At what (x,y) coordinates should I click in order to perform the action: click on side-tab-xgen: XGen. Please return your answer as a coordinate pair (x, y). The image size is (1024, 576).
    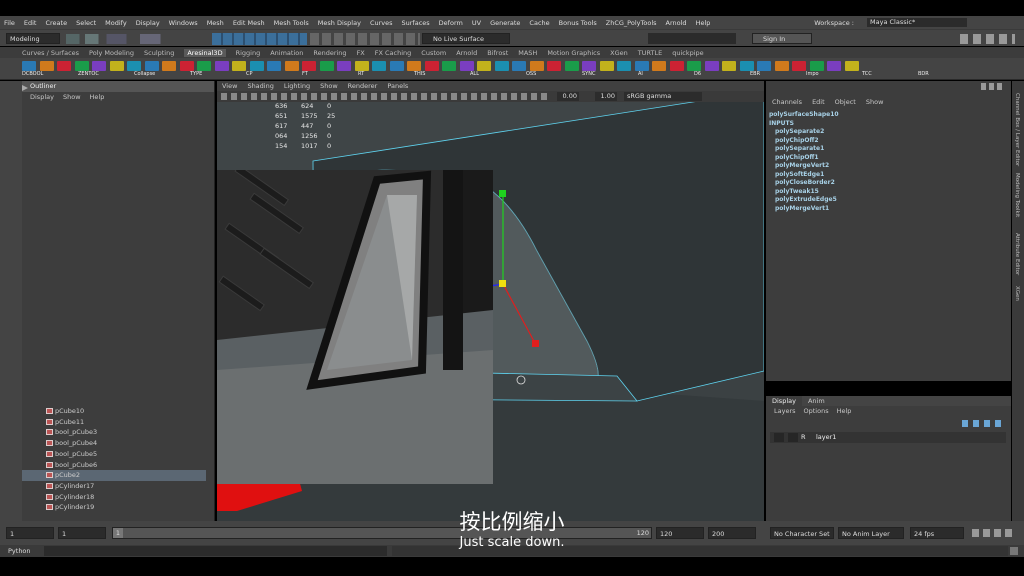
    Looking at the image, I should click on (1017, 293).